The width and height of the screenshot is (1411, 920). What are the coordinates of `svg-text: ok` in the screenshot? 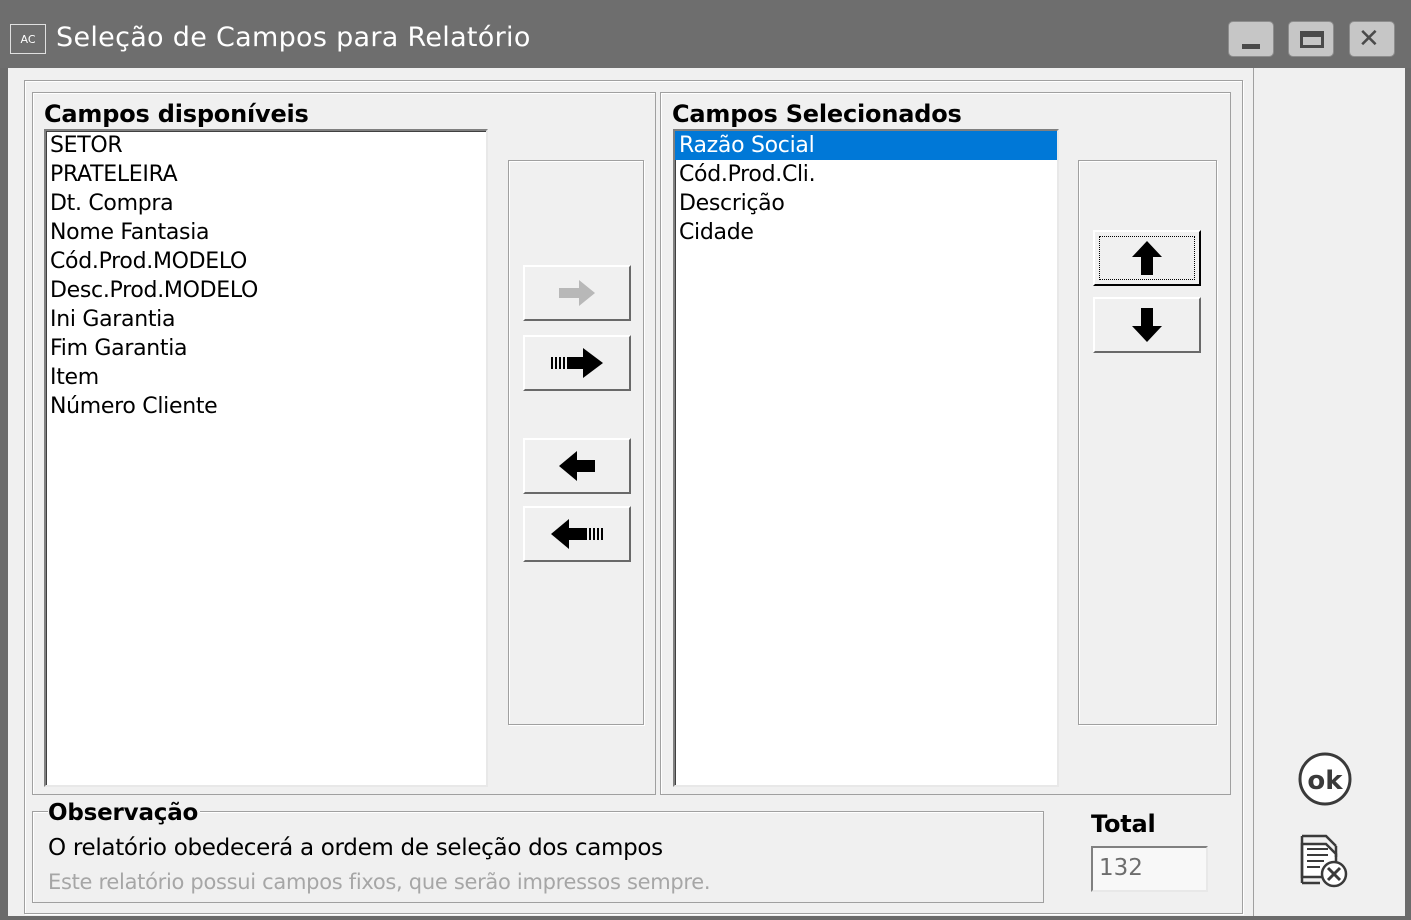 It's located at (1325, 781).